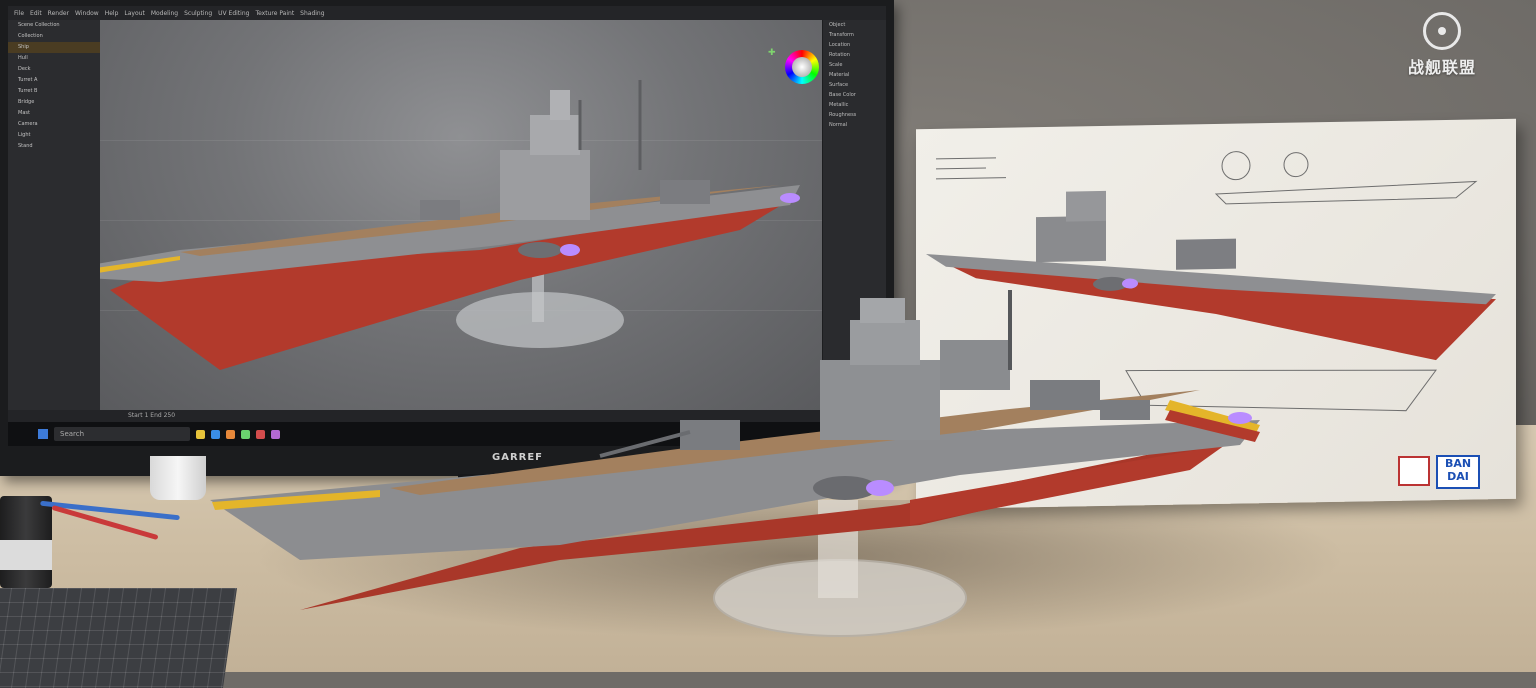 The height and width of the screenshot is (688, 1536). Describe the element at coordinates (26, 555) in the screenshot. I see `paint-jar-label` at that location.